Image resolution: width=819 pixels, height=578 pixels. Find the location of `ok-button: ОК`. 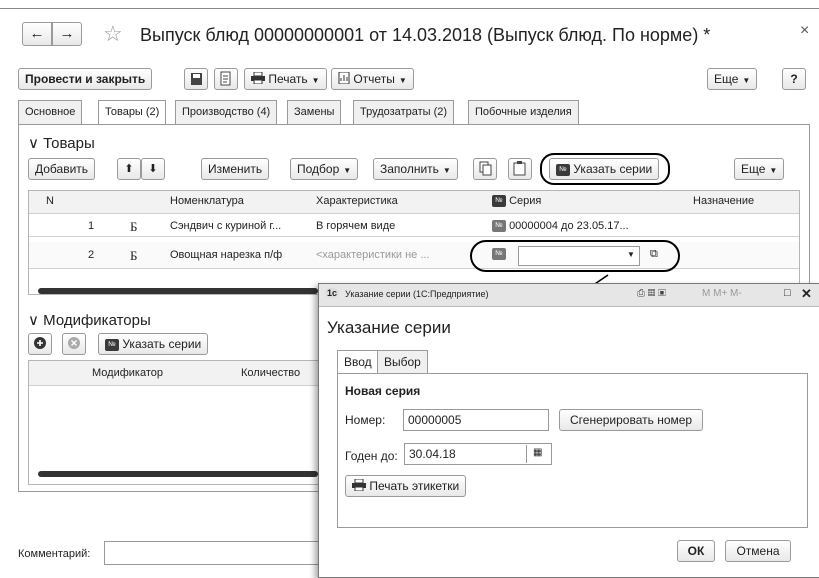

ok-button: ОК is located at coordinates (696, 551).